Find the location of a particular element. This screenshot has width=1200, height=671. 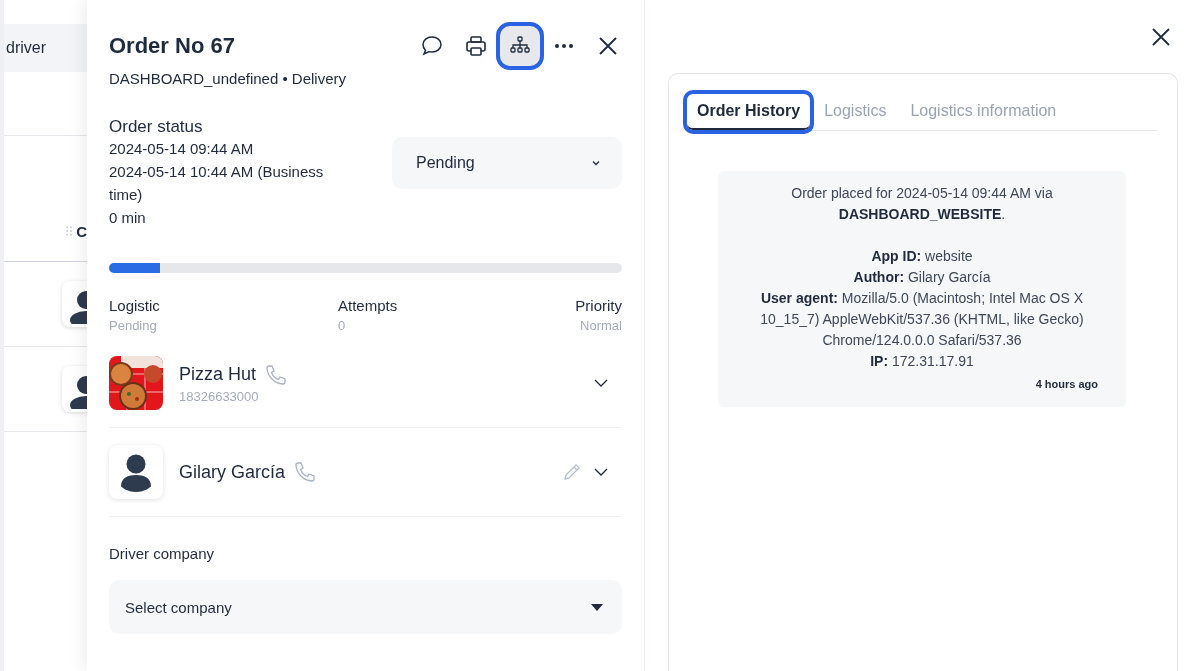

history-detail: User agent: Mozilla/5.0 (Macintosh; Intel Mac OS X 10_15_7) AppleWebKit/537.36 (KHTML, like Gecko) Chrome/124.0.0.0 Safari/537.36 is located at coordinates (922, 319).